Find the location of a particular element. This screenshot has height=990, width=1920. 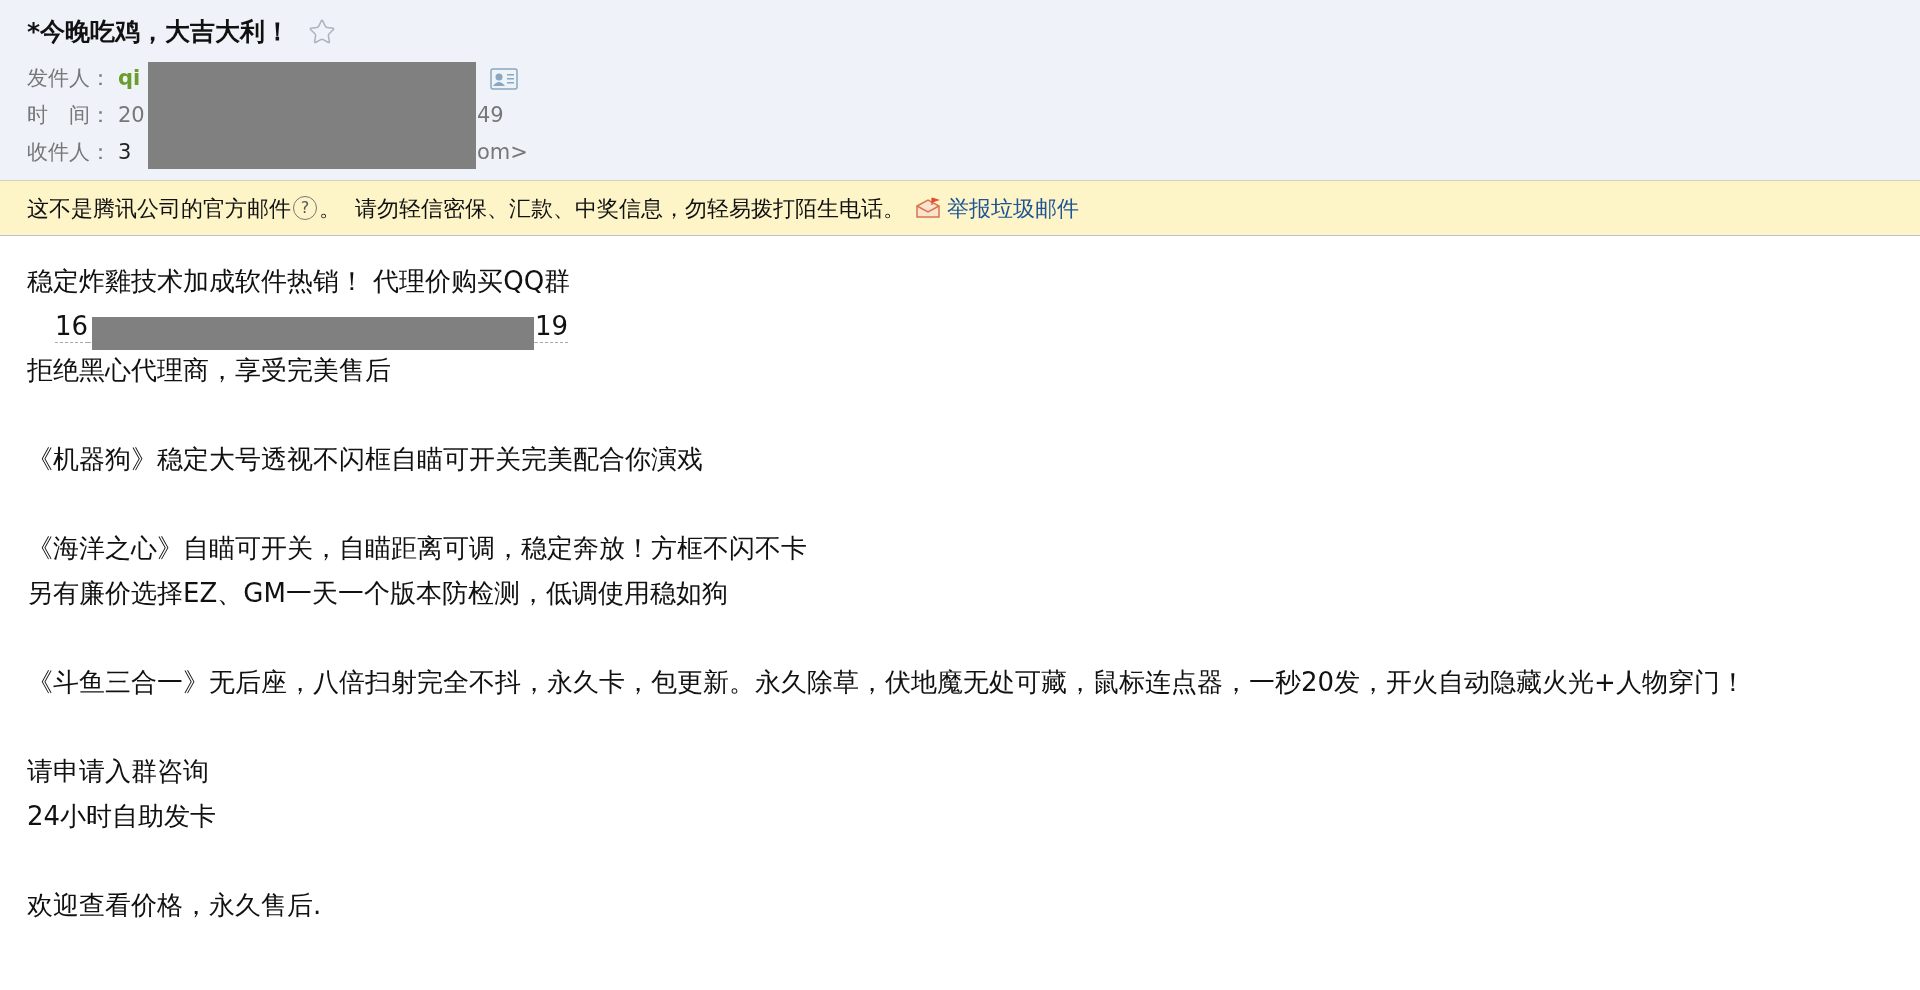

body-text: 拒绝黑心代理商，享受完美售后 is located at coordinates (209, 370).